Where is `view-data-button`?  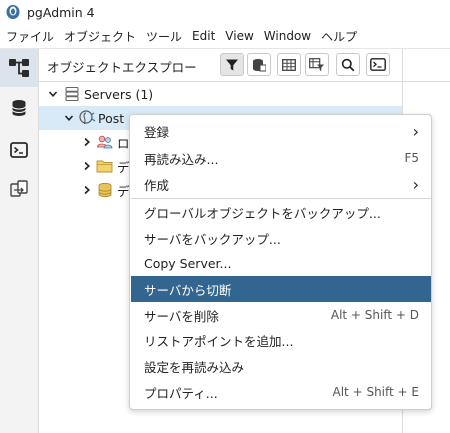 view-data-button is located at coordinates (259, 64).